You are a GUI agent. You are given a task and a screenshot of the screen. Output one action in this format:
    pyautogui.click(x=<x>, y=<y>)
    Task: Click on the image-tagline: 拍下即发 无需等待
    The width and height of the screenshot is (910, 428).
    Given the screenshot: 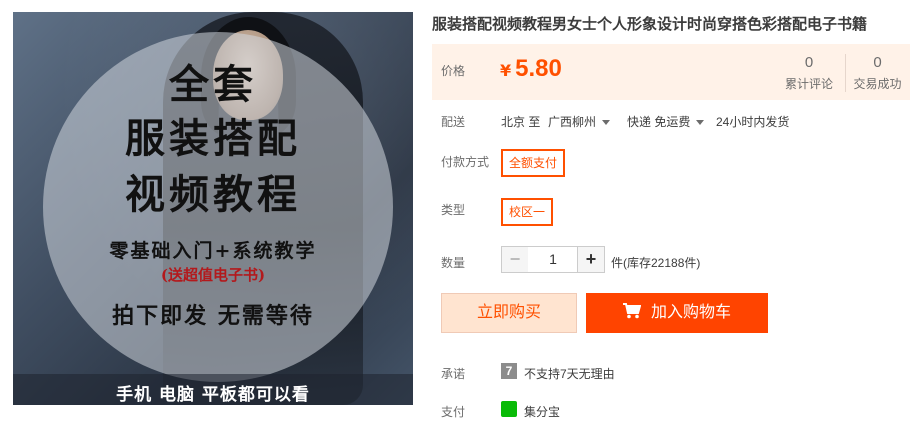 What is the action you would take?
    pyautogui.click(x=213, y=316)
    